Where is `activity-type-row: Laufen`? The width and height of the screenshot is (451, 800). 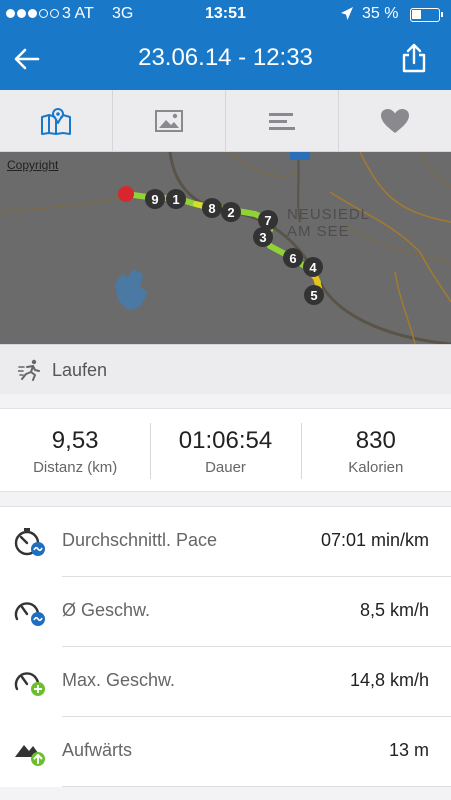
activity-type-row: Laufen is located at coordinates (225, 369).